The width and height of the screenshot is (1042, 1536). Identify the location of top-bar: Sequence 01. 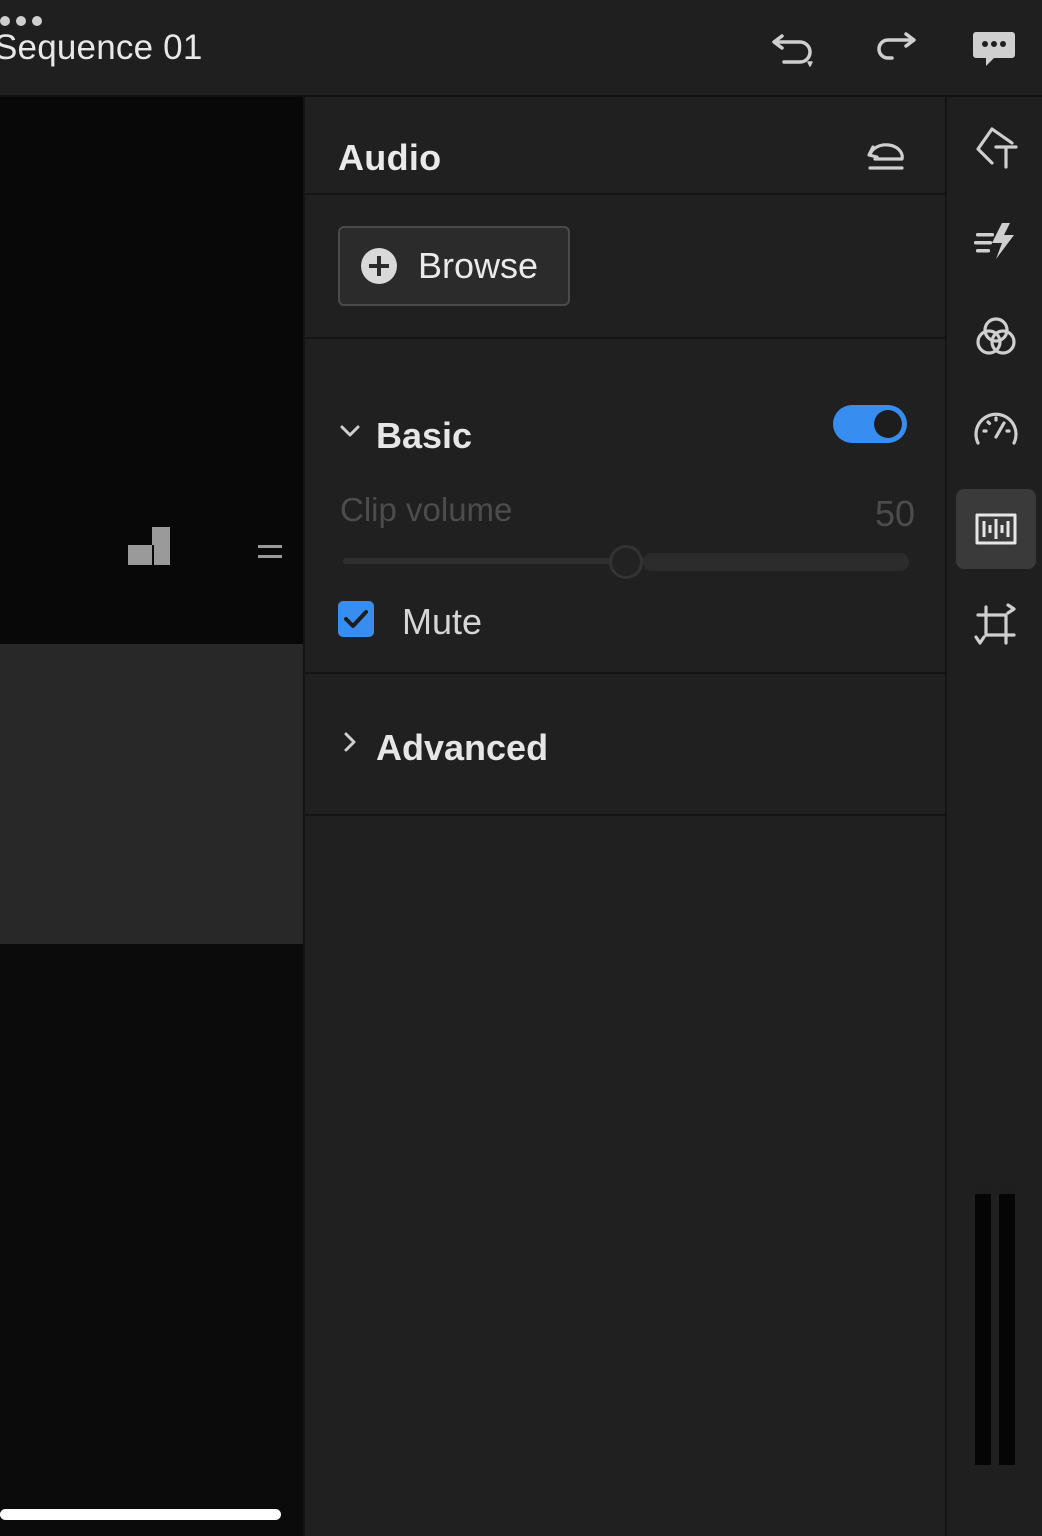
(521, 48).